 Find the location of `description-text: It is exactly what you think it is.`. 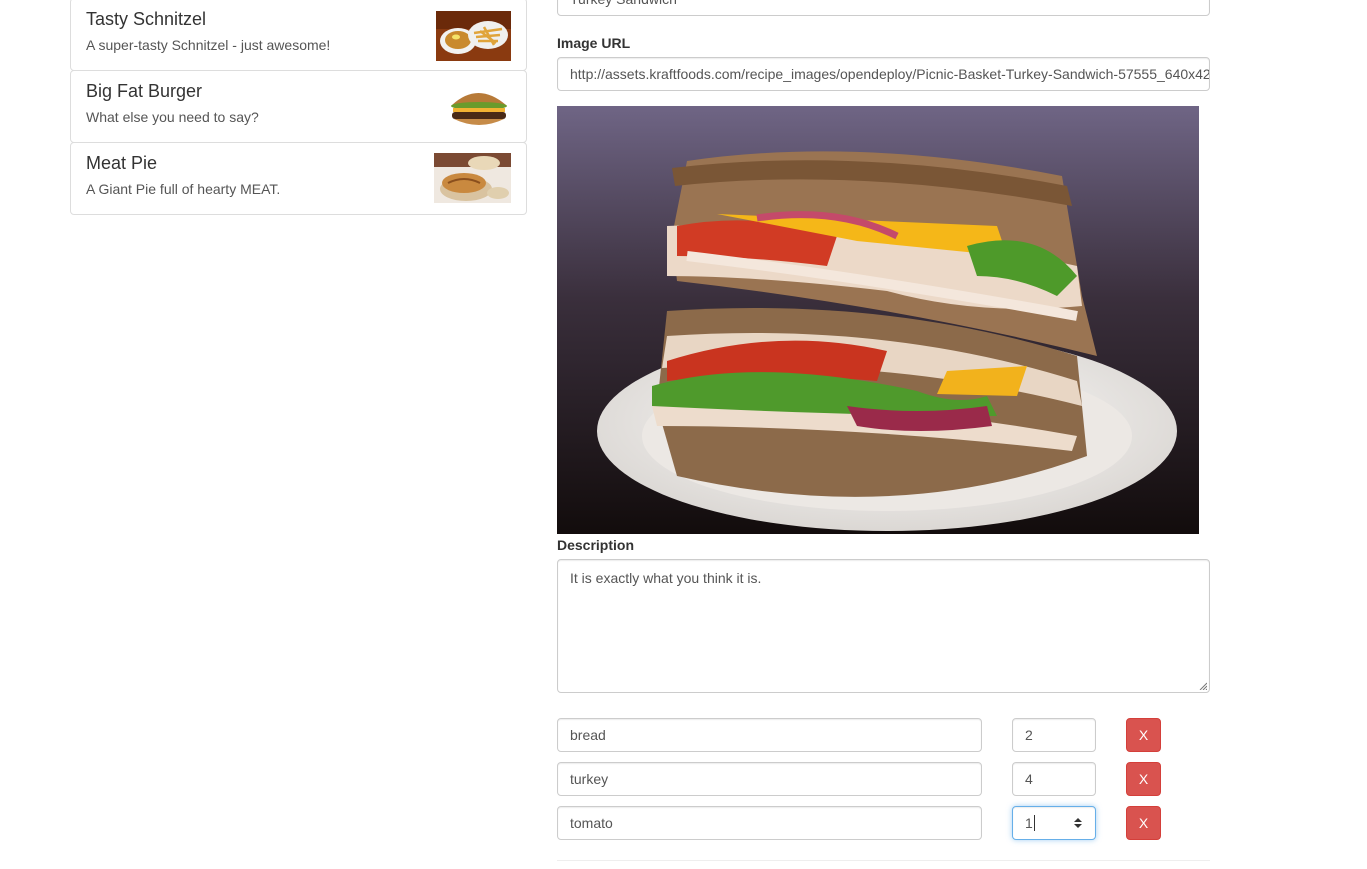

description-text: It is exactly what you think it is. is located at coordinates (666, 578).